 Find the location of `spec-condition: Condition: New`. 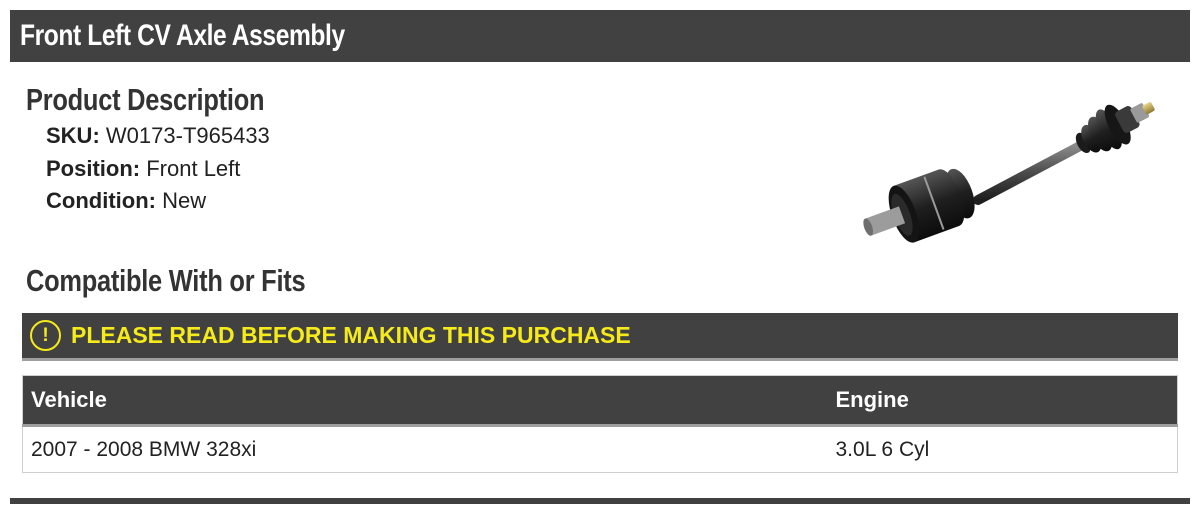

spec-condition: Condition: New is located at coordinates (158, 201).